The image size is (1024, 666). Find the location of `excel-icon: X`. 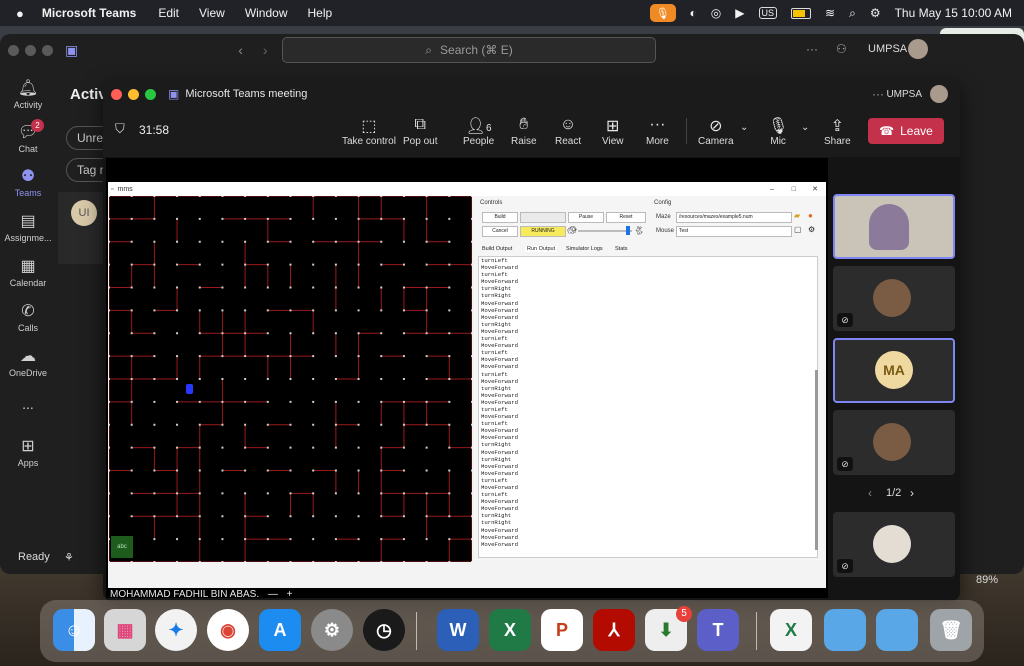

excel-icon: X is located at coordinates (510, 630).